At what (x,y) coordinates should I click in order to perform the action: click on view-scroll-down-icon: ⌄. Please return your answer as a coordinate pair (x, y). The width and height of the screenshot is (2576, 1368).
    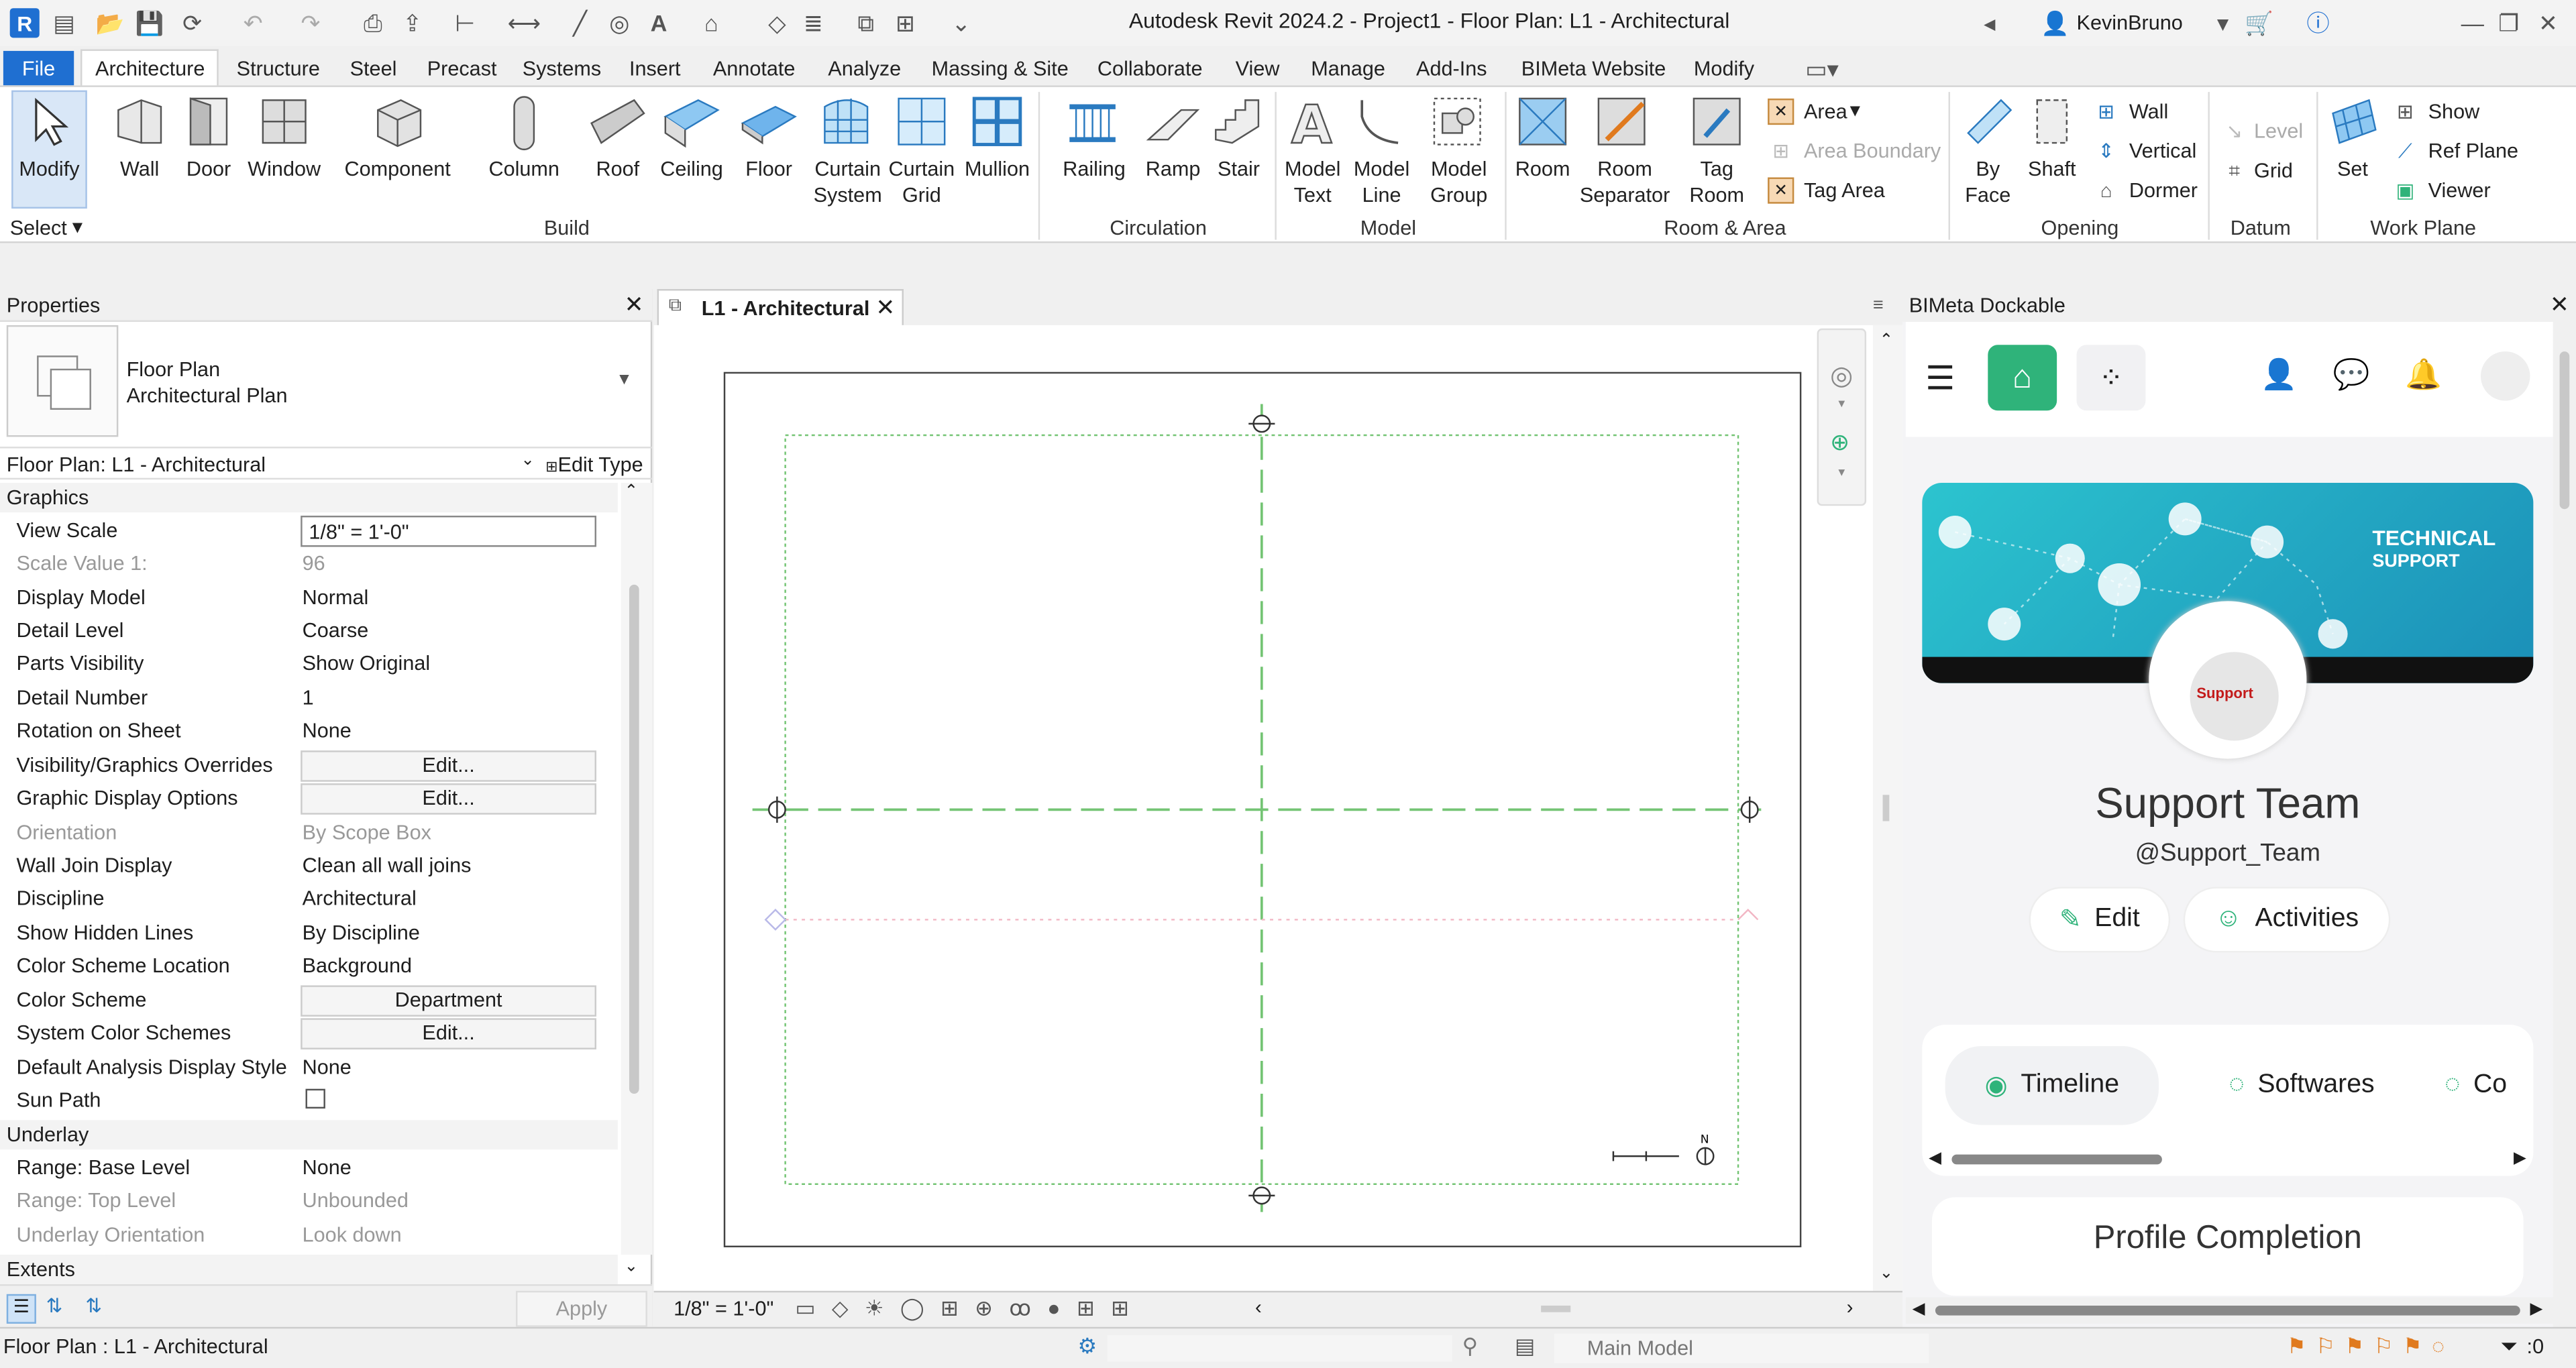
    Looking at the image, I should click on (1887, 1274).